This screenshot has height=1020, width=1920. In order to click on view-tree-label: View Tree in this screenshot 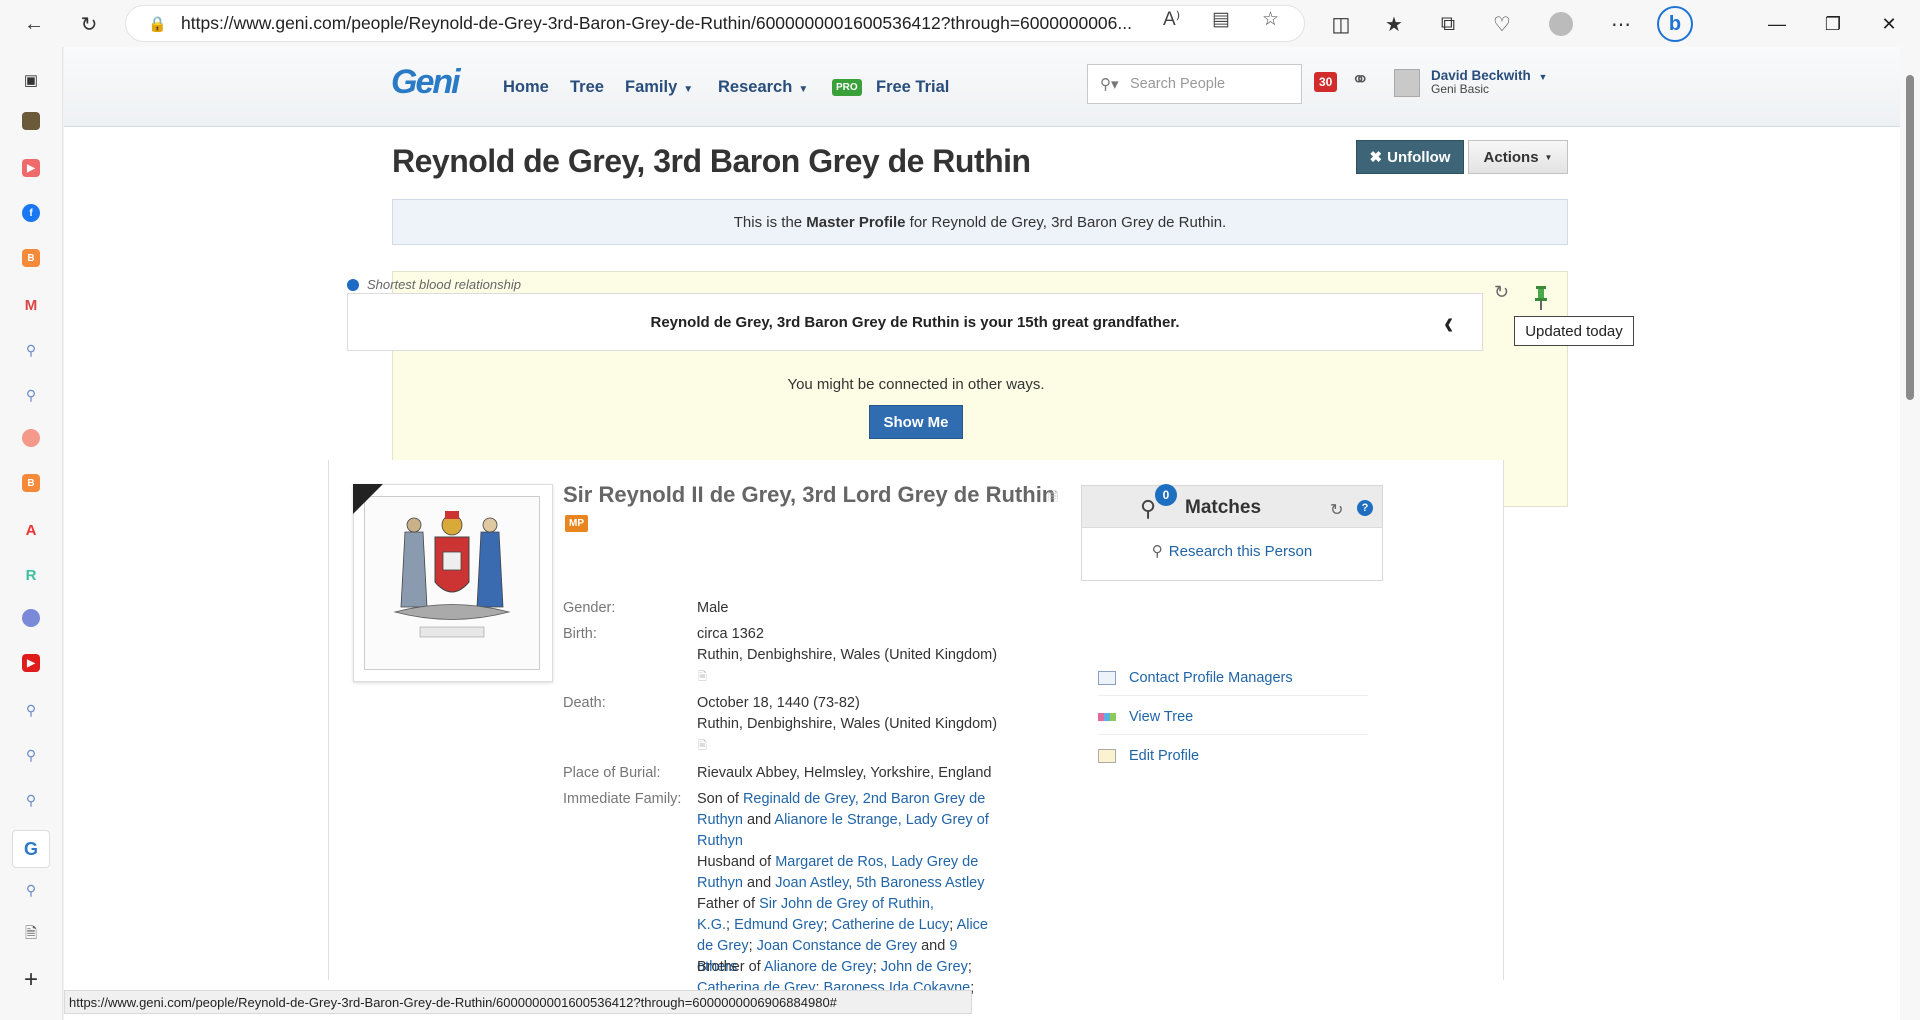, I will do `click(1161, 716)`.